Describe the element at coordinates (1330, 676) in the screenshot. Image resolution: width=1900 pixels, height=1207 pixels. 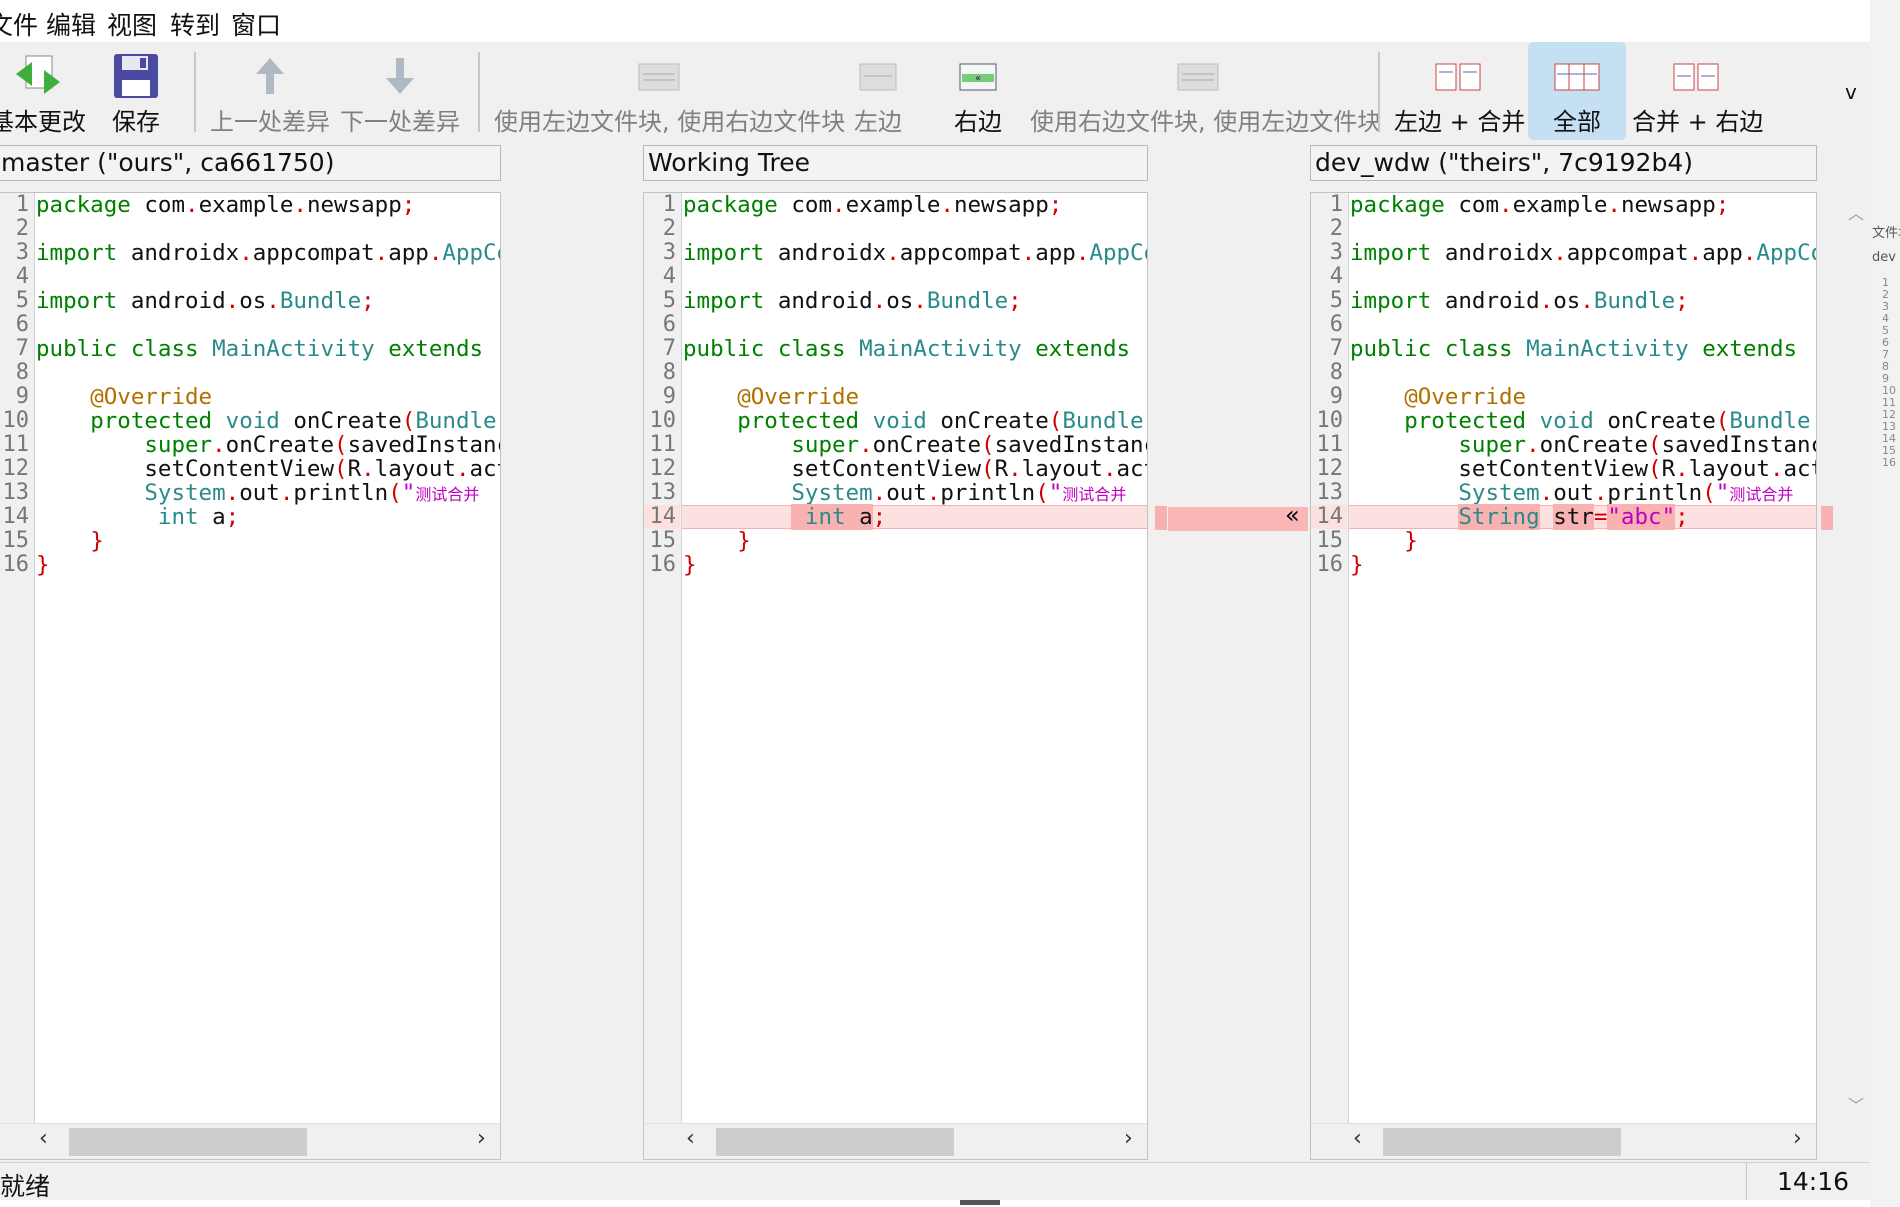
I see `line-number-gutter: 1 2 3 4 5 6 7 8 9 10 11 12 13 14 15 16` at that location.